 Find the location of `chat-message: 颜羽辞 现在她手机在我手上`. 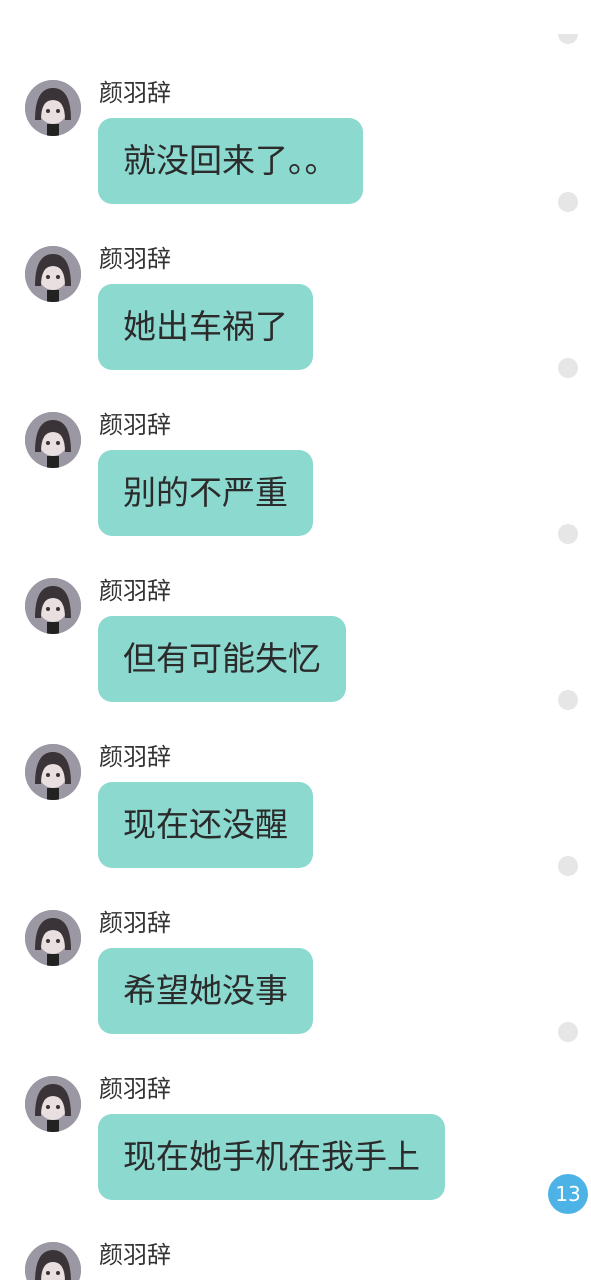

chat-message: 颜羽辞 现在她手机在我手上 is located at coordinates (295, 1159).